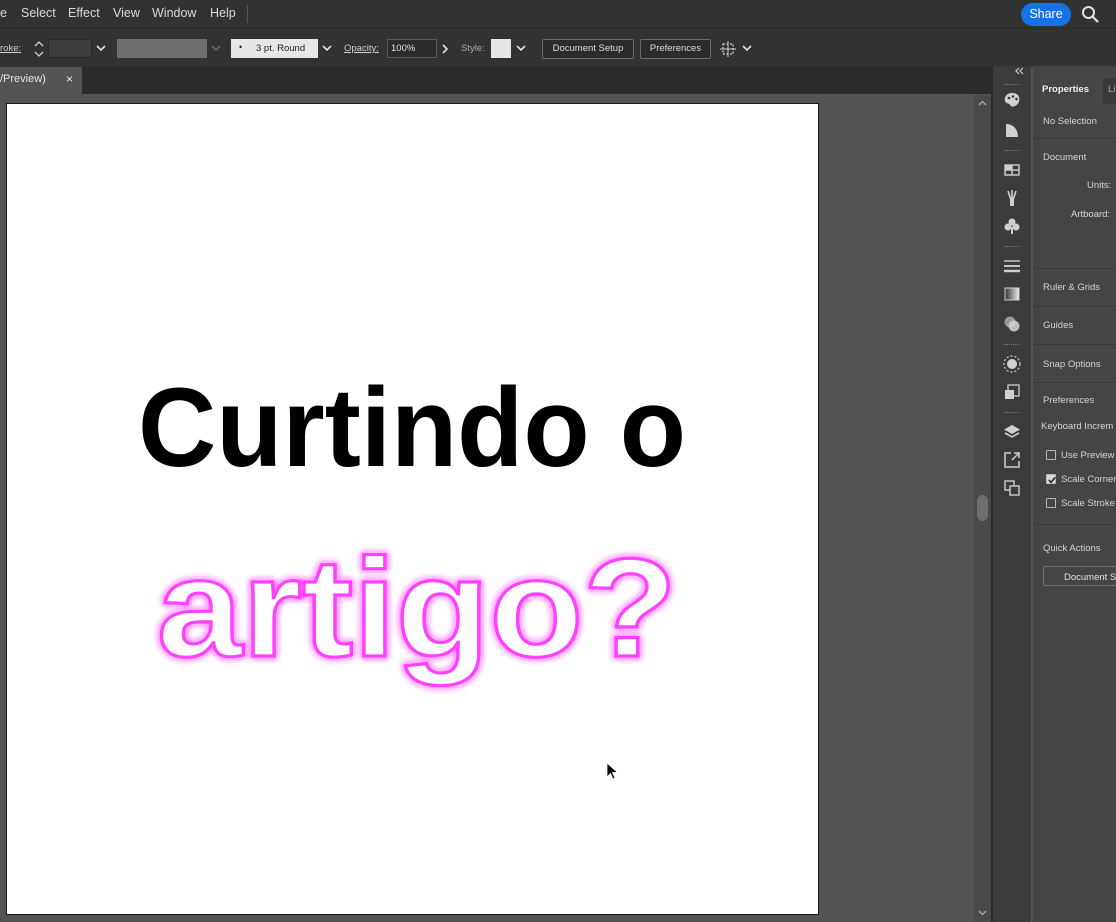 This screenshot has height=922, width=1116. I want to click on graphic-style-swatch, so click(501, 48).